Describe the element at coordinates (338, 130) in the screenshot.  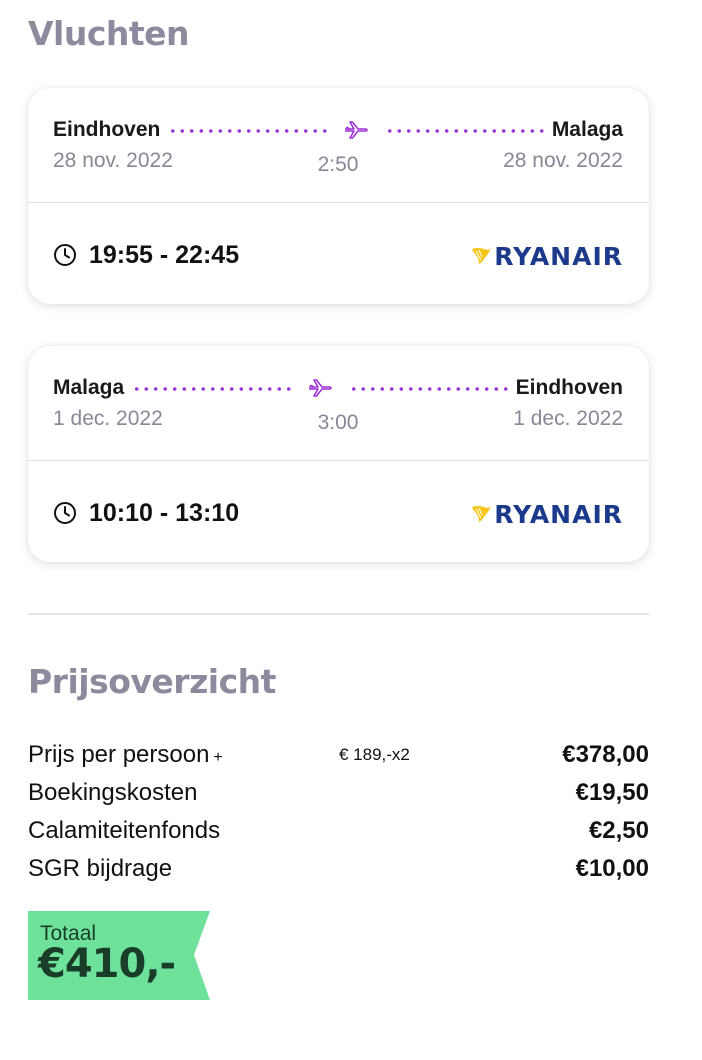
I see `route-row: Eindhoven Malaga` at that location.